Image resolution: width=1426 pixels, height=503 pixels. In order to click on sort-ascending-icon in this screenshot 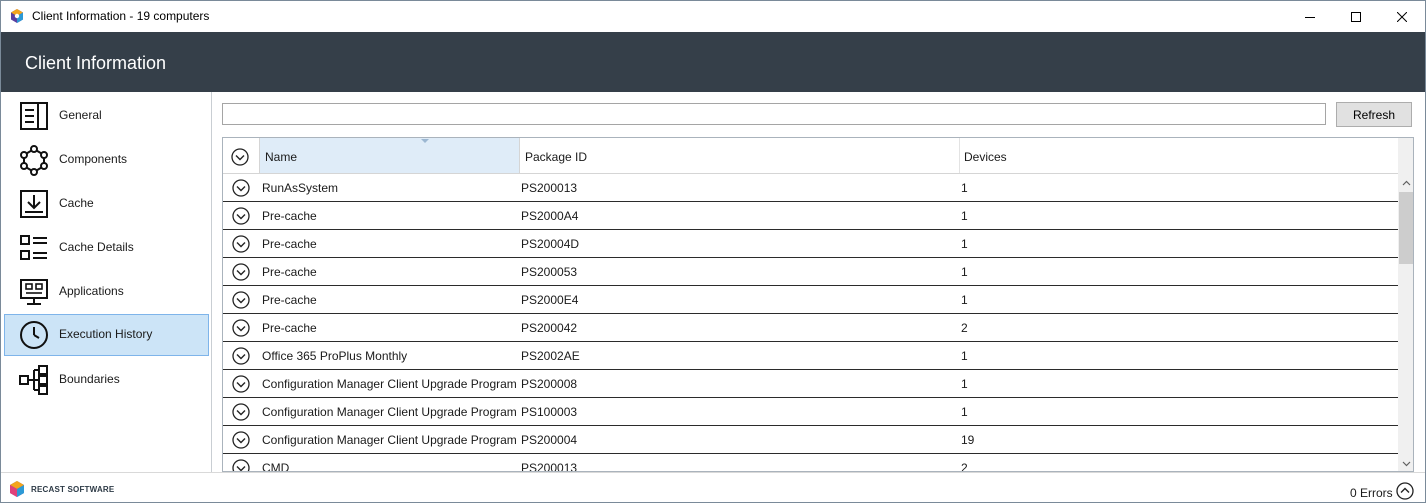, I will do `click(425, 141)`.